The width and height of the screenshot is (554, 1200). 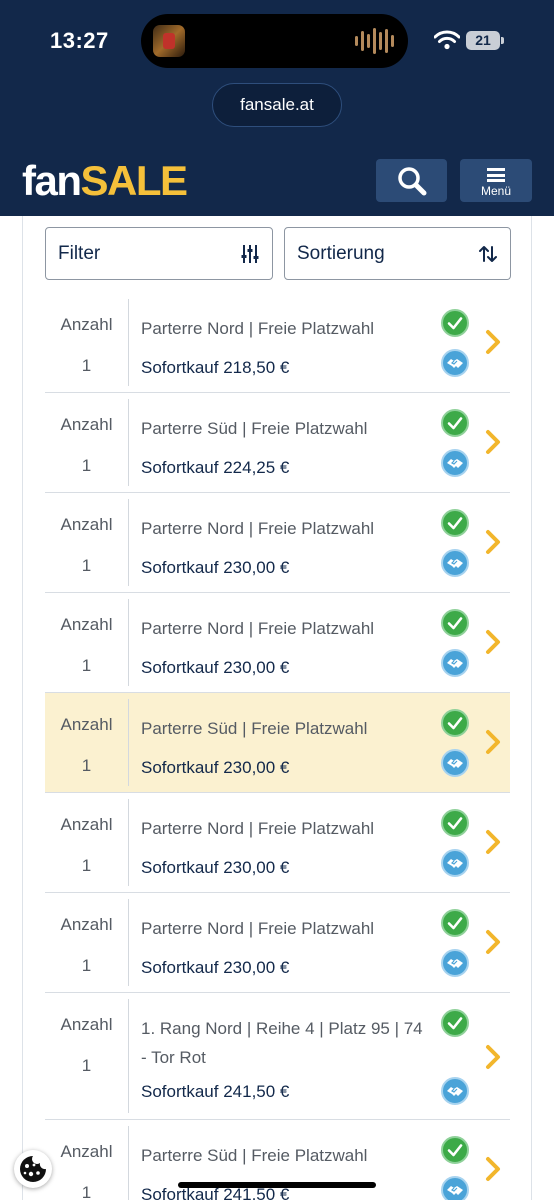 What do you see at coordinates (79, 253) in the screenshot?
I see `filter-label: Filter` at bounding box center [79, 253].